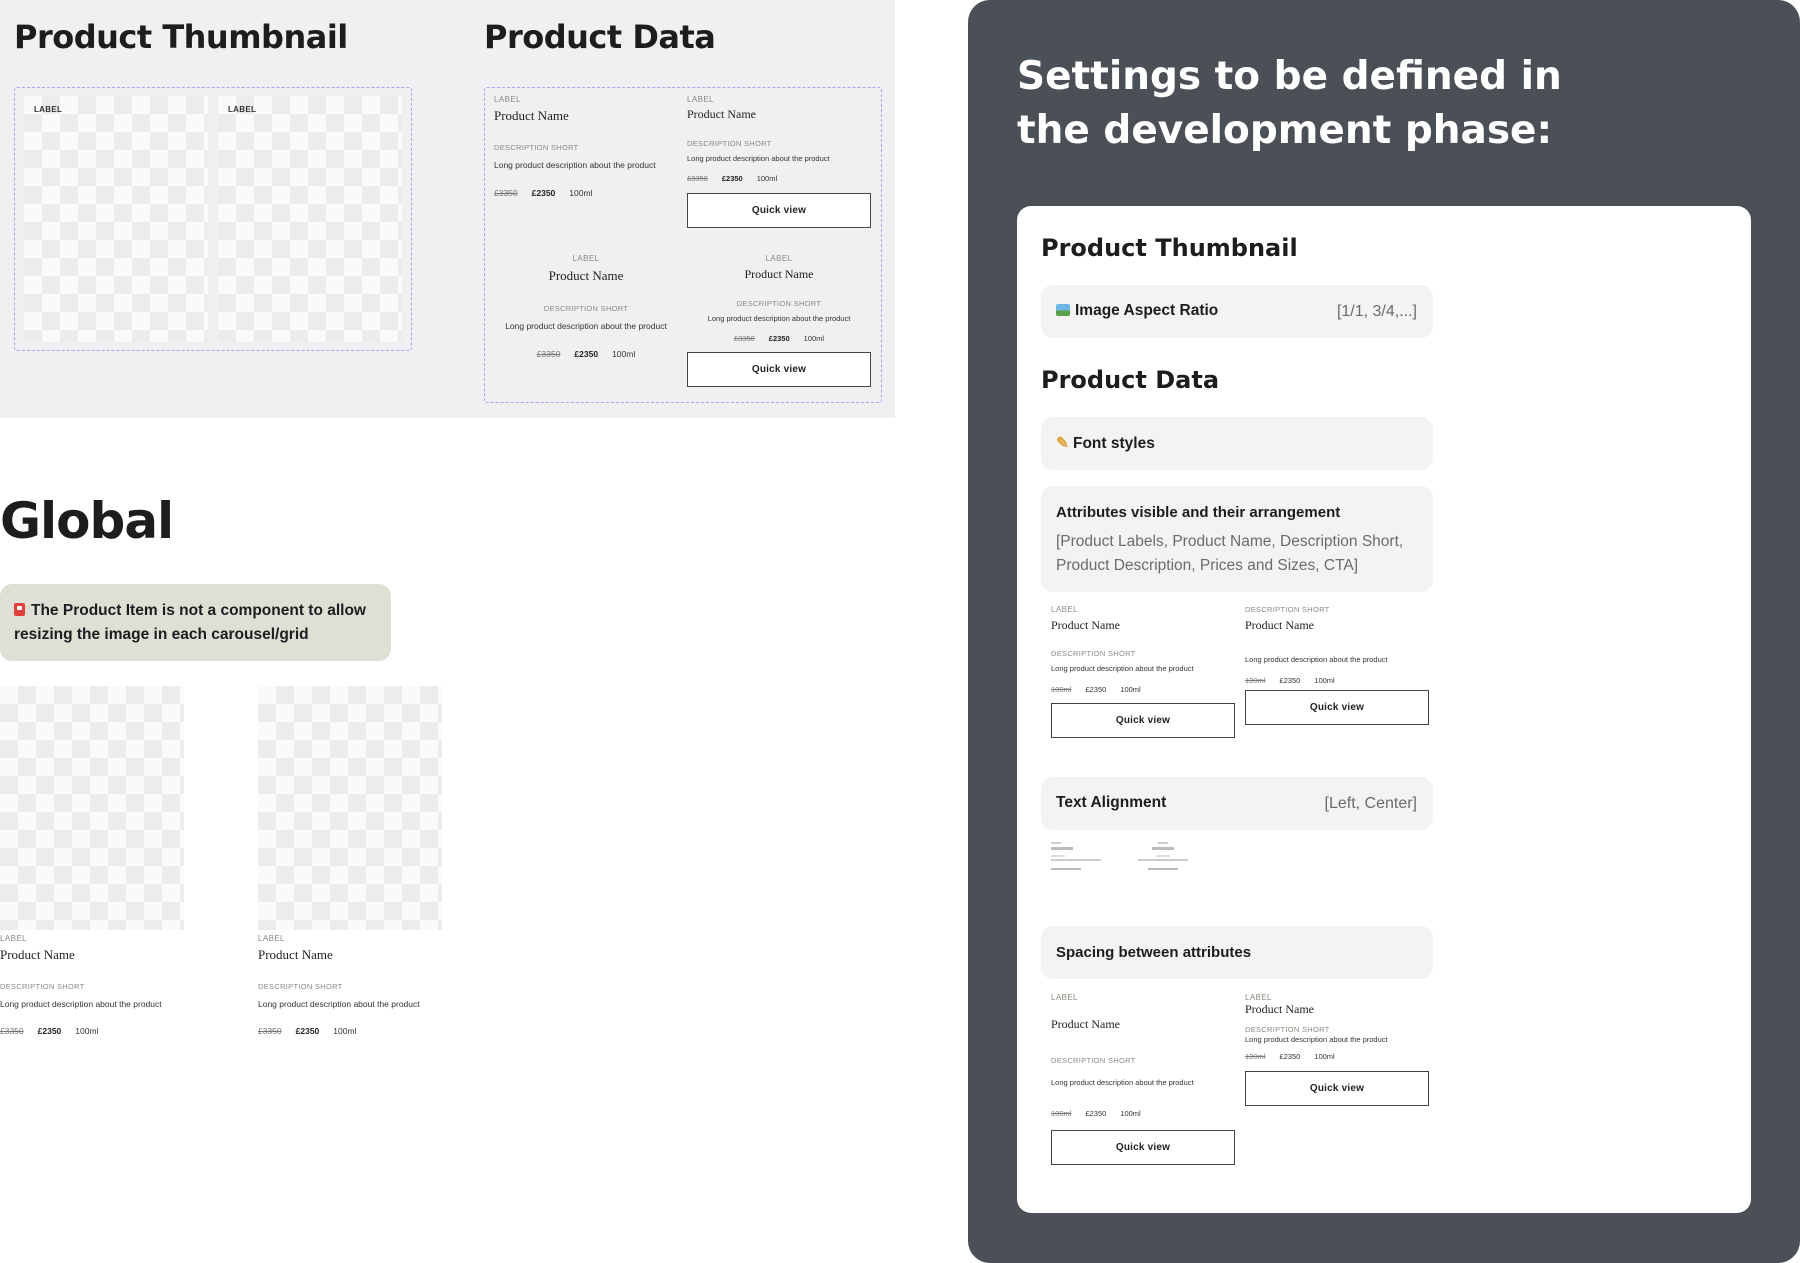  Describe the element at coordinates (350, 808) in the screenshot. I see `product-image` at that location.